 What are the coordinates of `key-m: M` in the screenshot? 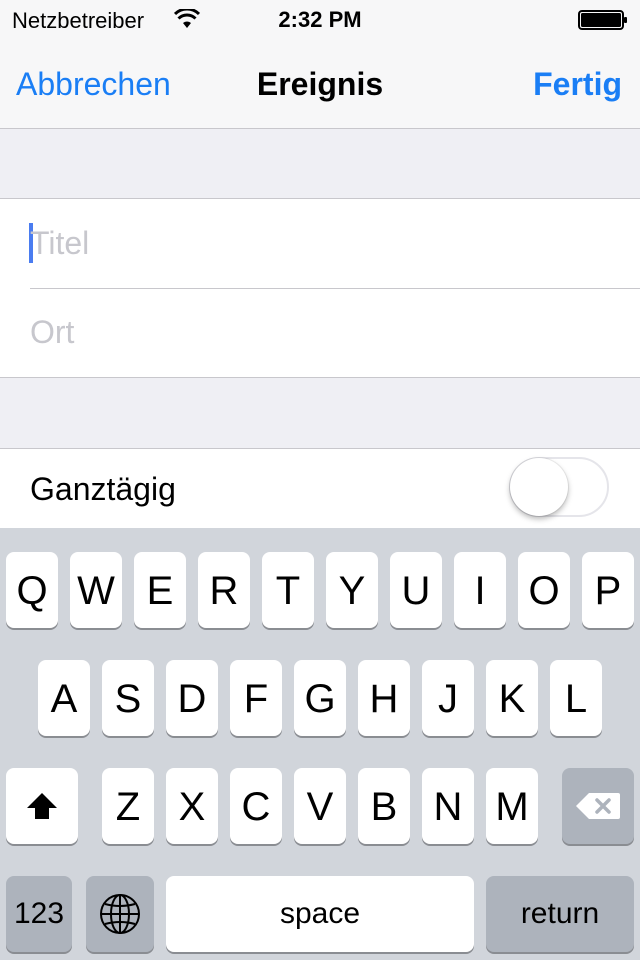 It's located at (512, 806).